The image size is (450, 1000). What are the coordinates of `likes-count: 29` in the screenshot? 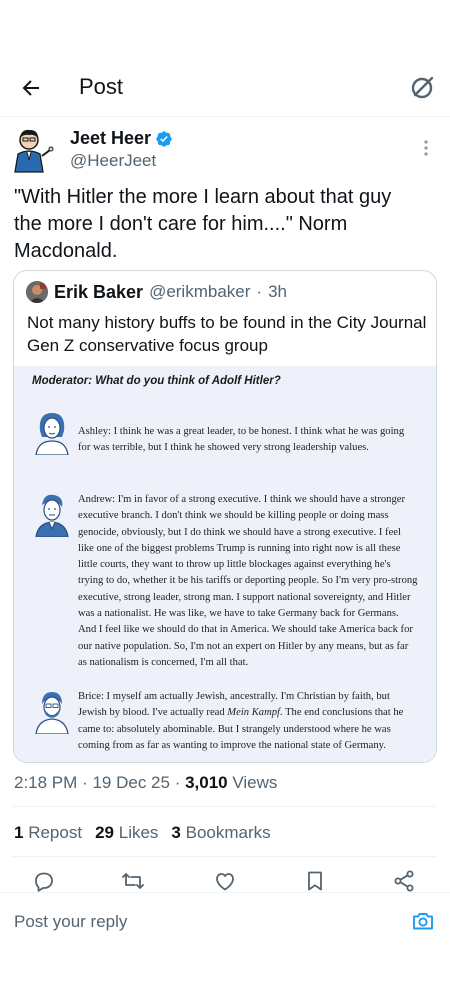 It's located at (104, 832).